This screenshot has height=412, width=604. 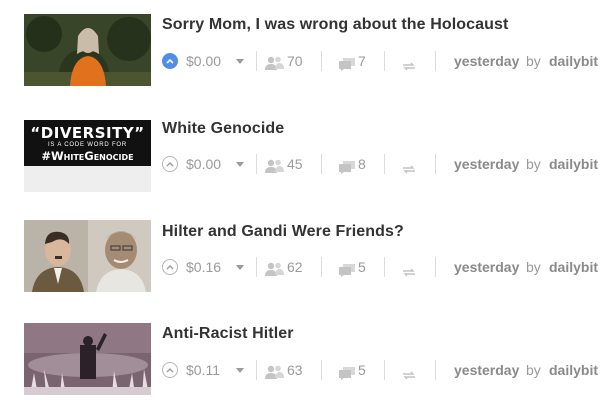 What do you see at coordinates (87, 145) in the screenshot?
I see `thumbnail-caption-line: IS A CODE WORD FOR` at bounding box center [87, 145].